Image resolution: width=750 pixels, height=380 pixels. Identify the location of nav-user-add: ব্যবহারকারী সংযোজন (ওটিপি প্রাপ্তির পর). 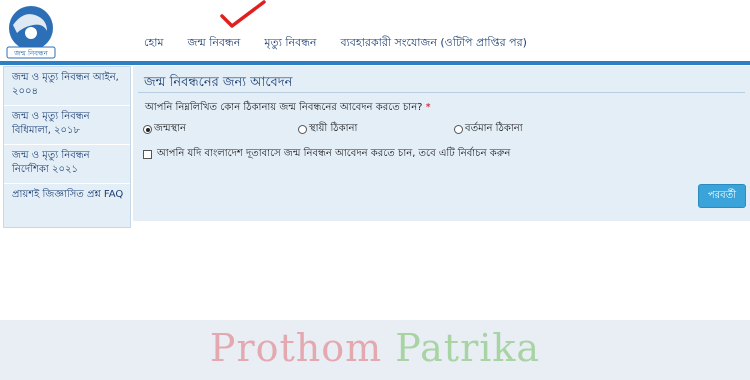
(434, 43).